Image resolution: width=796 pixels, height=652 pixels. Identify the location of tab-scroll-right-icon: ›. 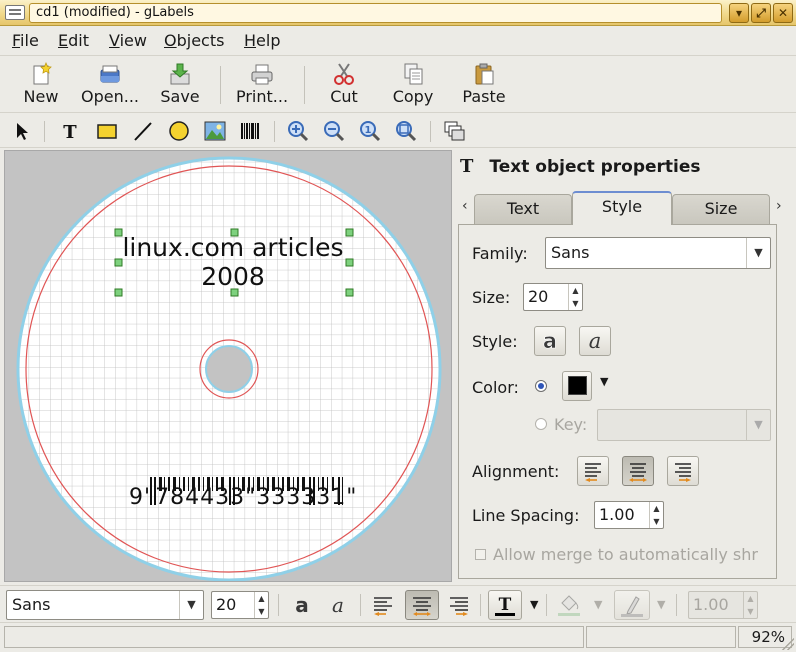
(779, 206).